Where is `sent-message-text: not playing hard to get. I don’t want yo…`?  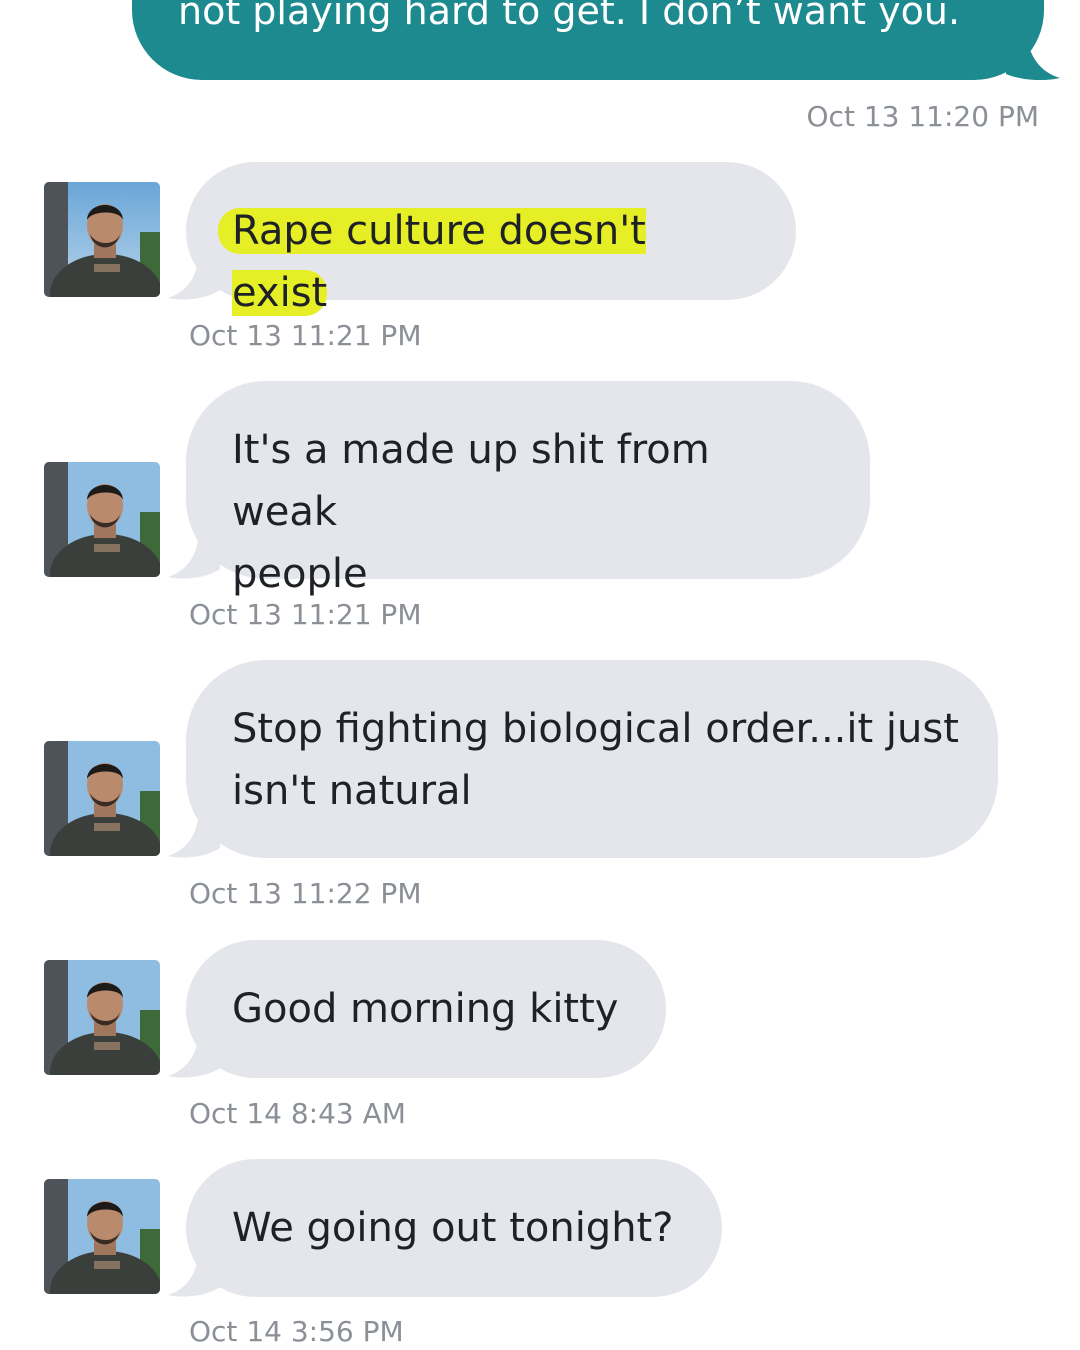 sent-message-text: not playing hard to get. I don’t want yo… is located at coordinates (569, 16).